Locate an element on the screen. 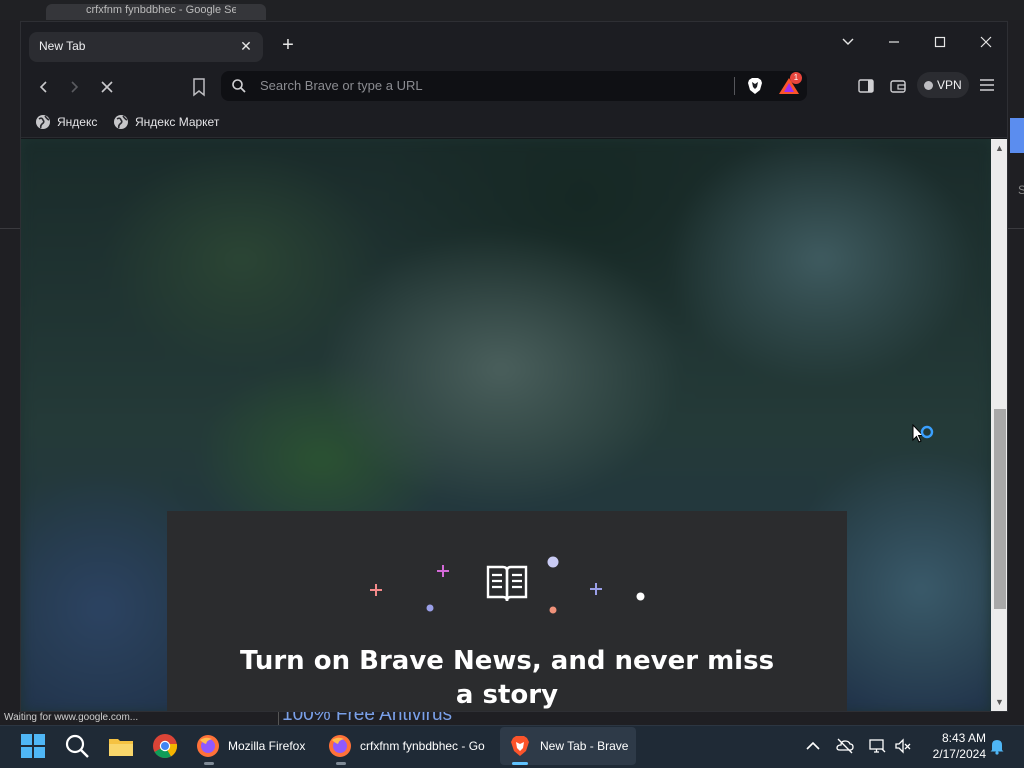 Image resolution: width=1024 pixels, height=768 pixels. address-bar-placeholder: Search Brave or type a URL is located at coordinates (341, 85).